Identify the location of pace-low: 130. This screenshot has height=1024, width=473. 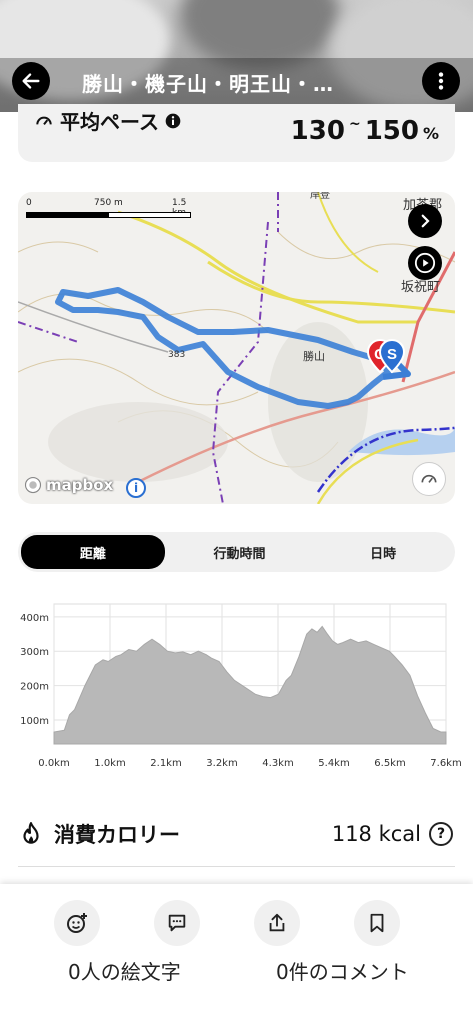
(317, 131).